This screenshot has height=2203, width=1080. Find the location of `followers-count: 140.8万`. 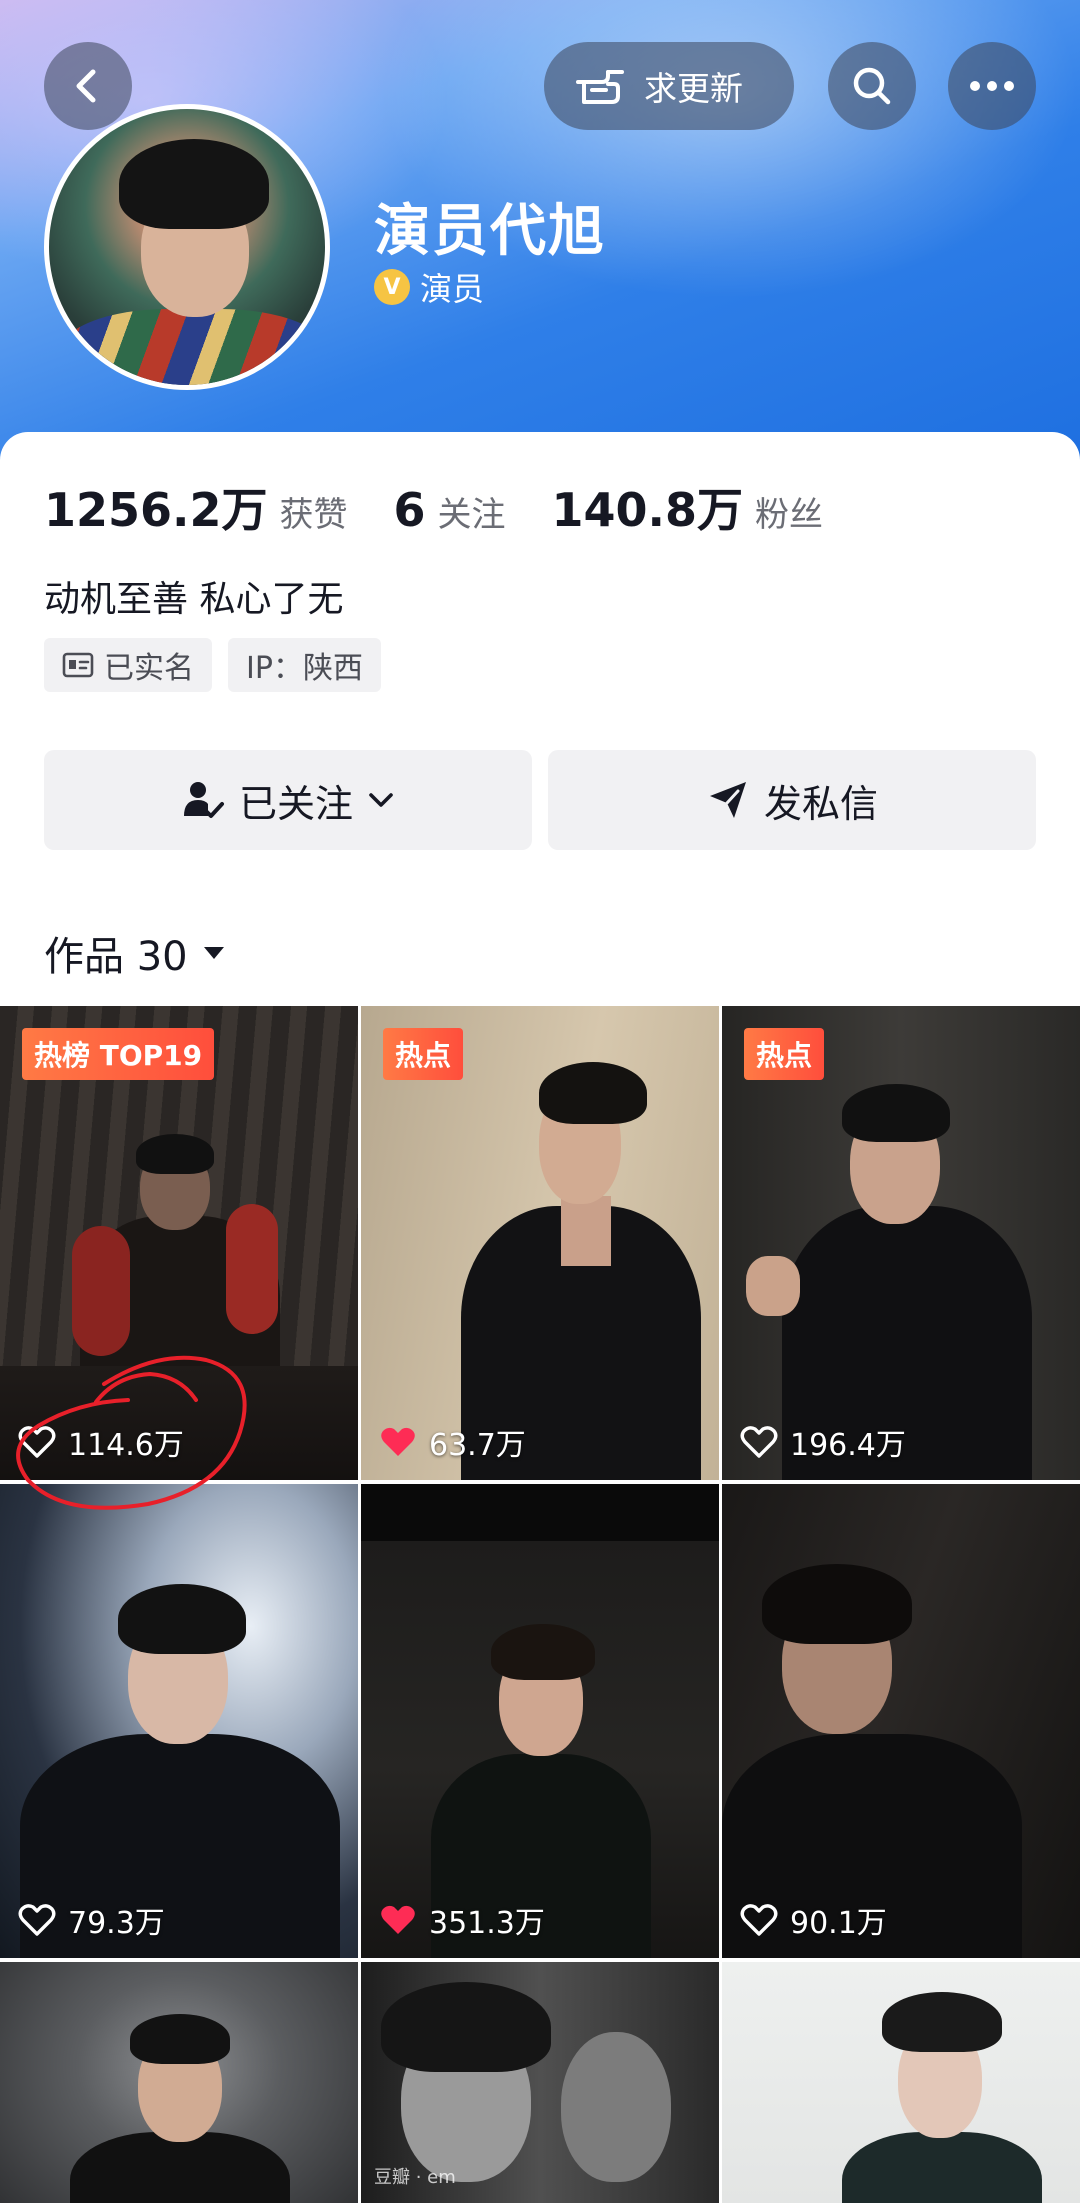

followers-count: 140.8万 is located at coordinates (648, 507).